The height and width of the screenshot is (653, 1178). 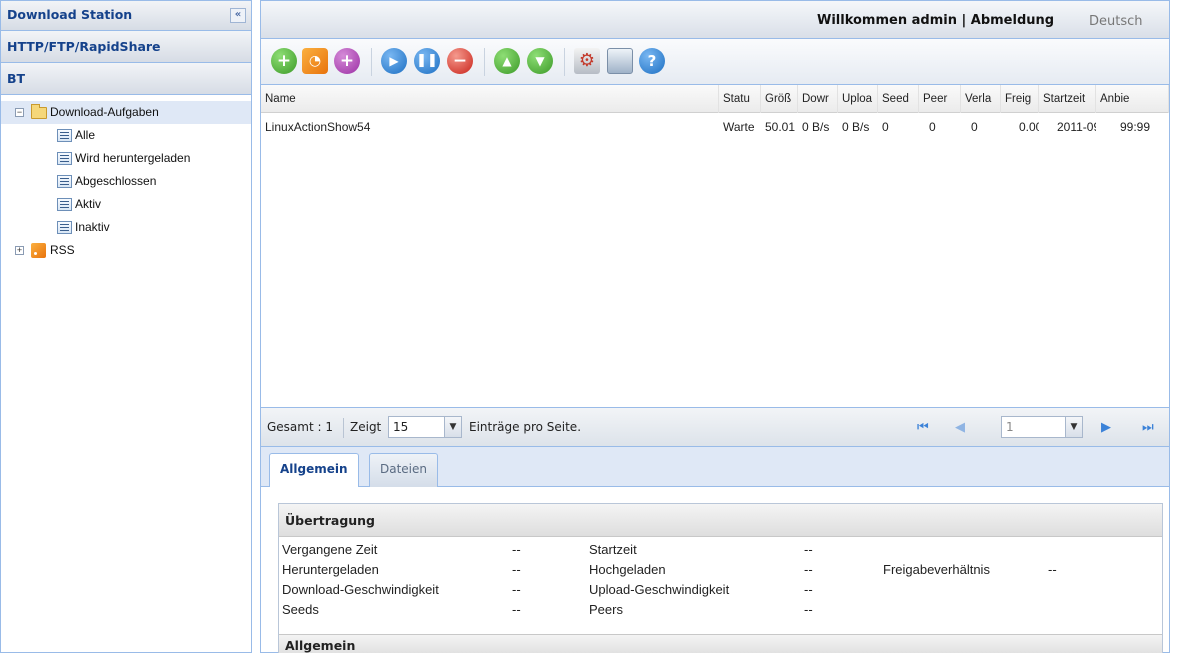 What do you see at coordinates (779, 99) in the screenshot?
I see `column-header-size: Größ` at bounding box center [779, 99].